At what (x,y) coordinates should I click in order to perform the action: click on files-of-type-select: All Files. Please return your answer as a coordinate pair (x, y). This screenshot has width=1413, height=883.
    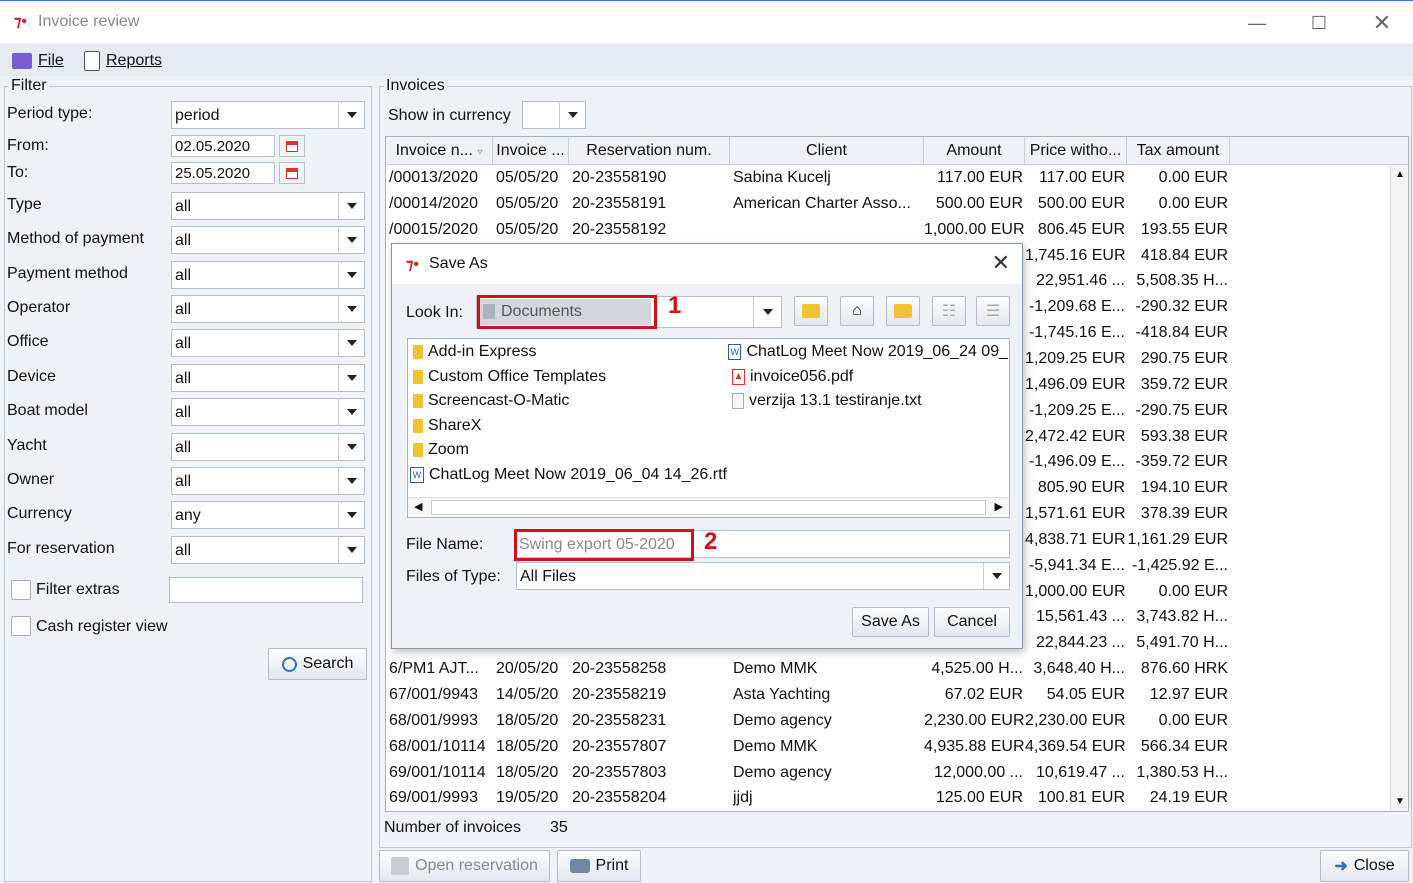
    Looking at the image, I should click on (763, 576).